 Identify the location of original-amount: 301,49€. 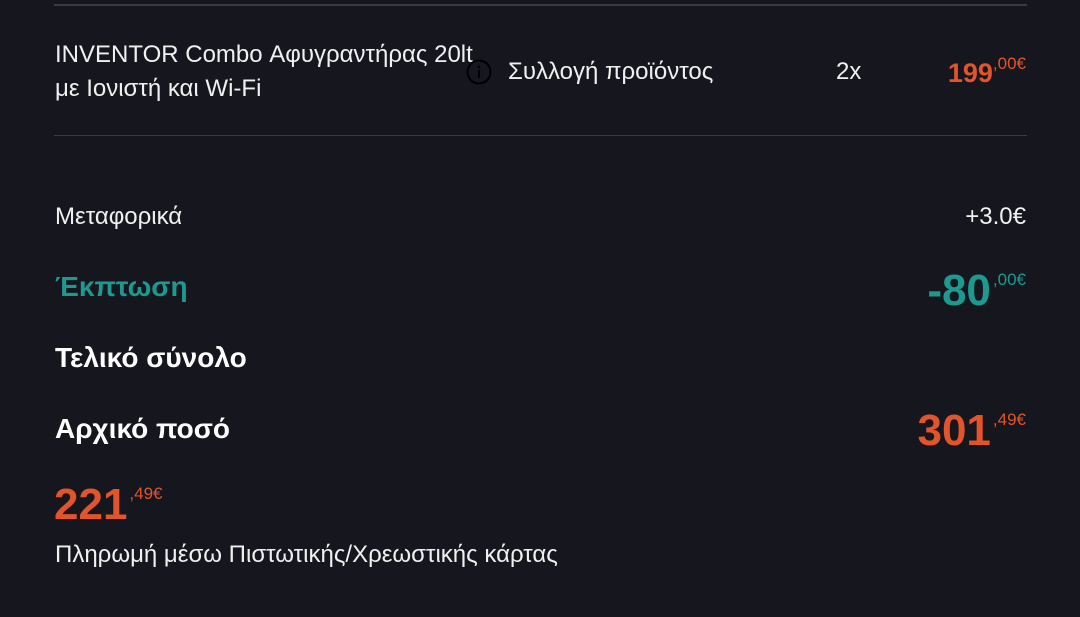
(971, 431).